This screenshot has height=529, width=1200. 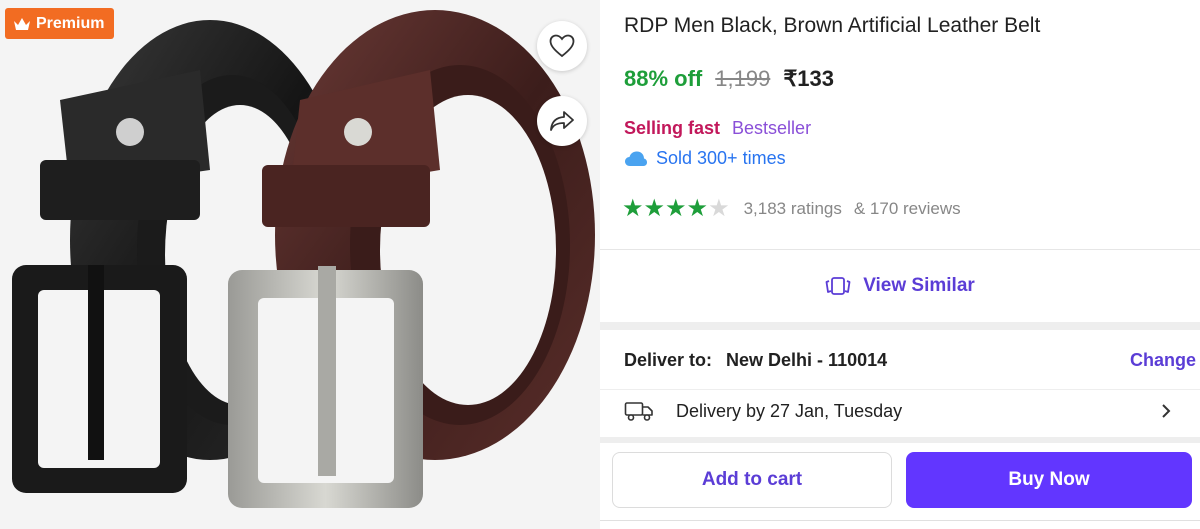 I want to click on chevron-right-icon, so click(x=1166, y=411).